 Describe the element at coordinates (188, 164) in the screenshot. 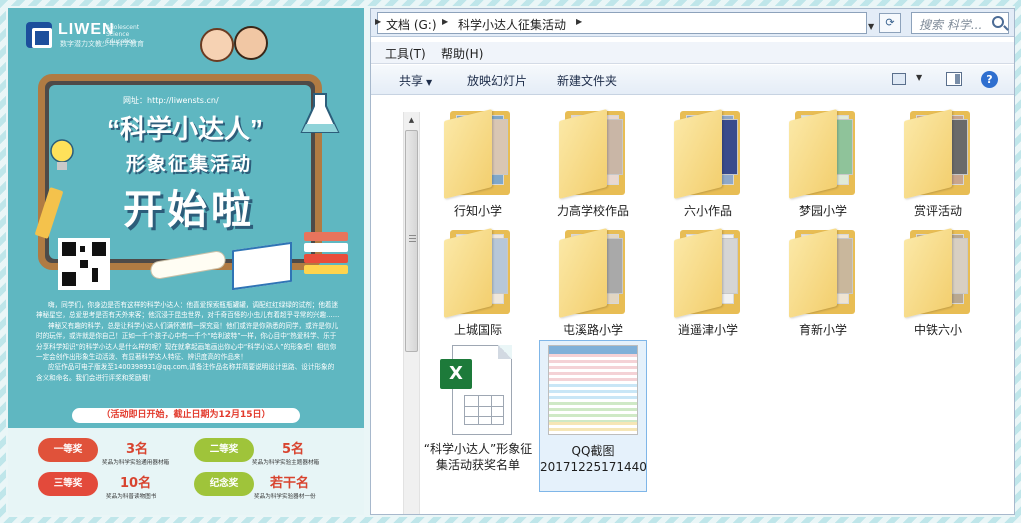

I see `poster-title-2: 形象征集活动` at that location.